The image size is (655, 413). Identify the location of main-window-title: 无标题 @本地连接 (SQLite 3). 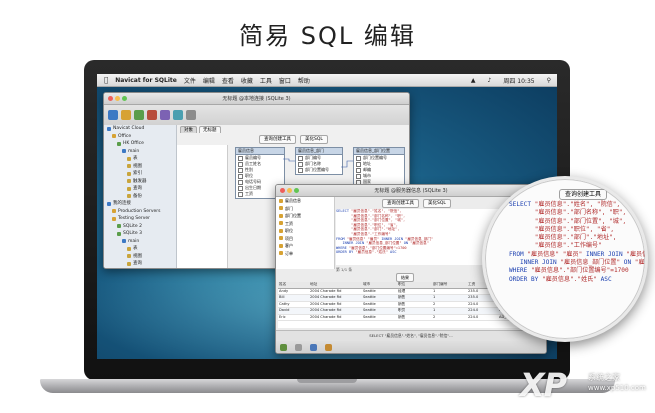
(256, 99).